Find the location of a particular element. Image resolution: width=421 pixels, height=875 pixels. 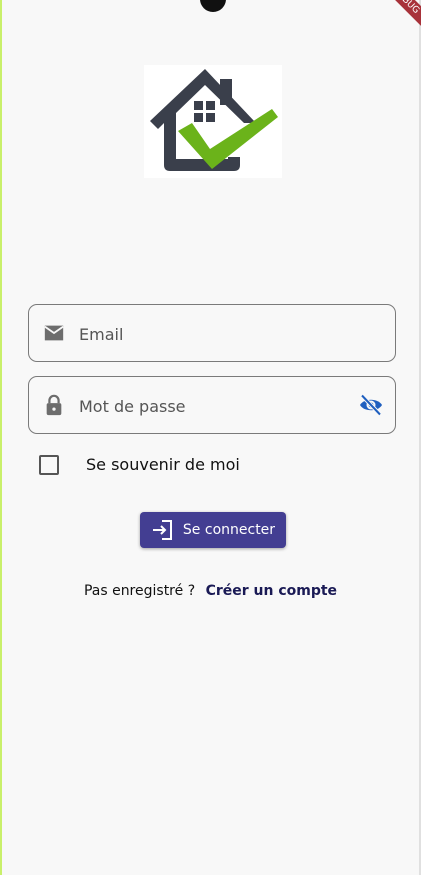

camera-cutout is located at coordinates (213, 6).